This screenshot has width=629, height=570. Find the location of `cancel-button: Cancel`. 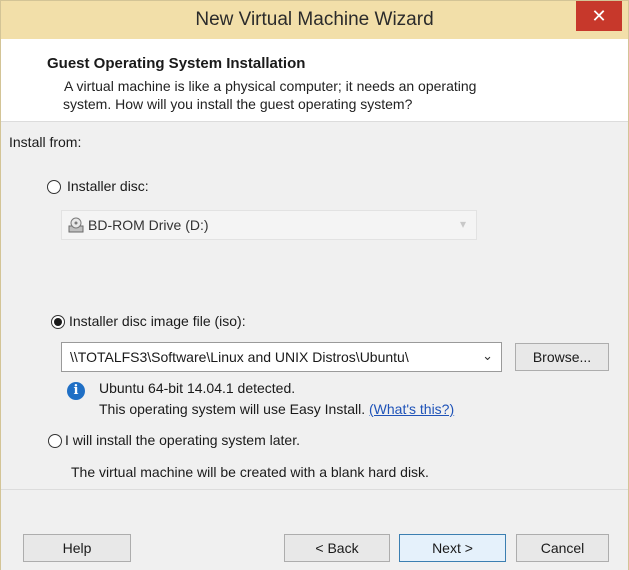

cancel-button: Cancel is located at coordinates (562, 548).